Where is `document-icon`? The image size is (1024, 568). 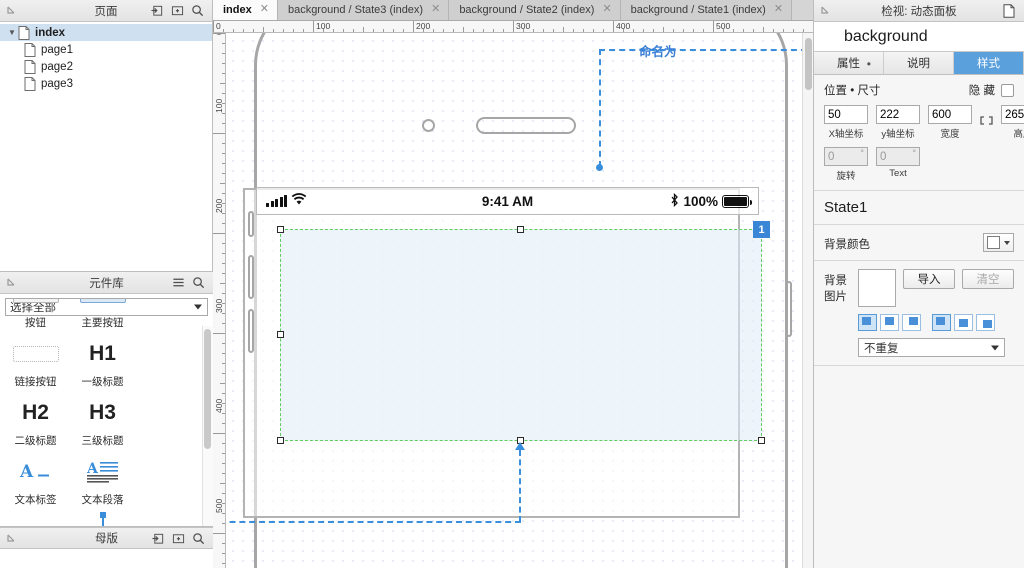 document-icon is located at coordinates (1009, 11).